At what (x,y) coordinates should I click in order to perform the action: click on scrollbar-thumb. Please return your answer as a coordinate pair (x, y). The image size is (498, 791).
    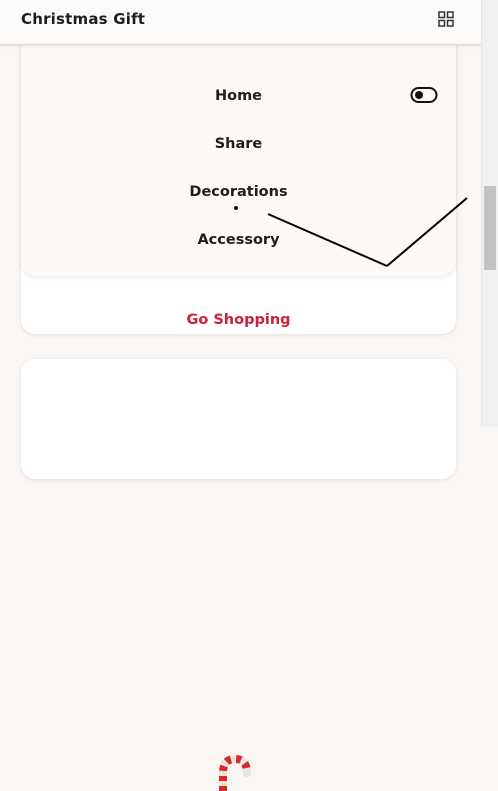
    Looking at the image, I should click on (490, 228).